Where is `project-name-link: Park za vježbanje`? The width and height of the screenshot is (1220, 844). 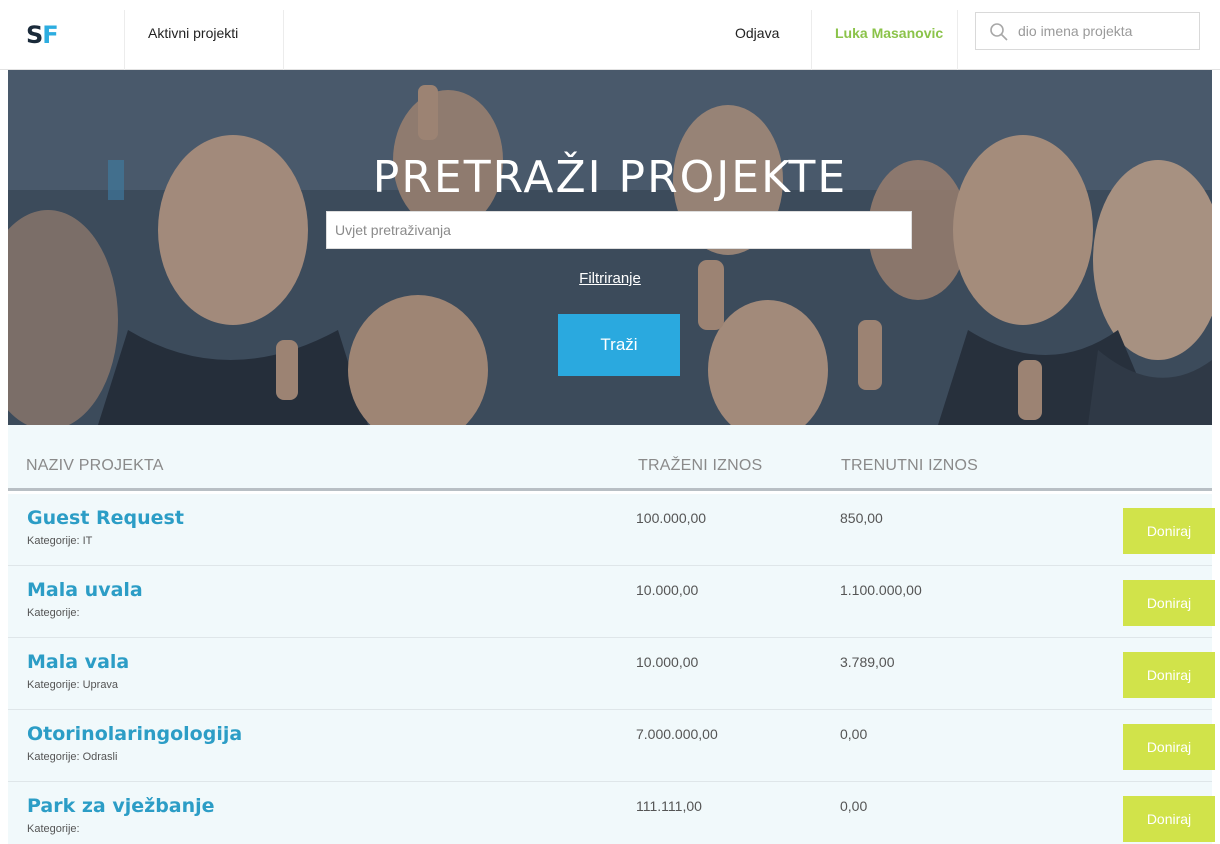
project-name-link: Park za vježbanje is located at coordinates (121, 806).